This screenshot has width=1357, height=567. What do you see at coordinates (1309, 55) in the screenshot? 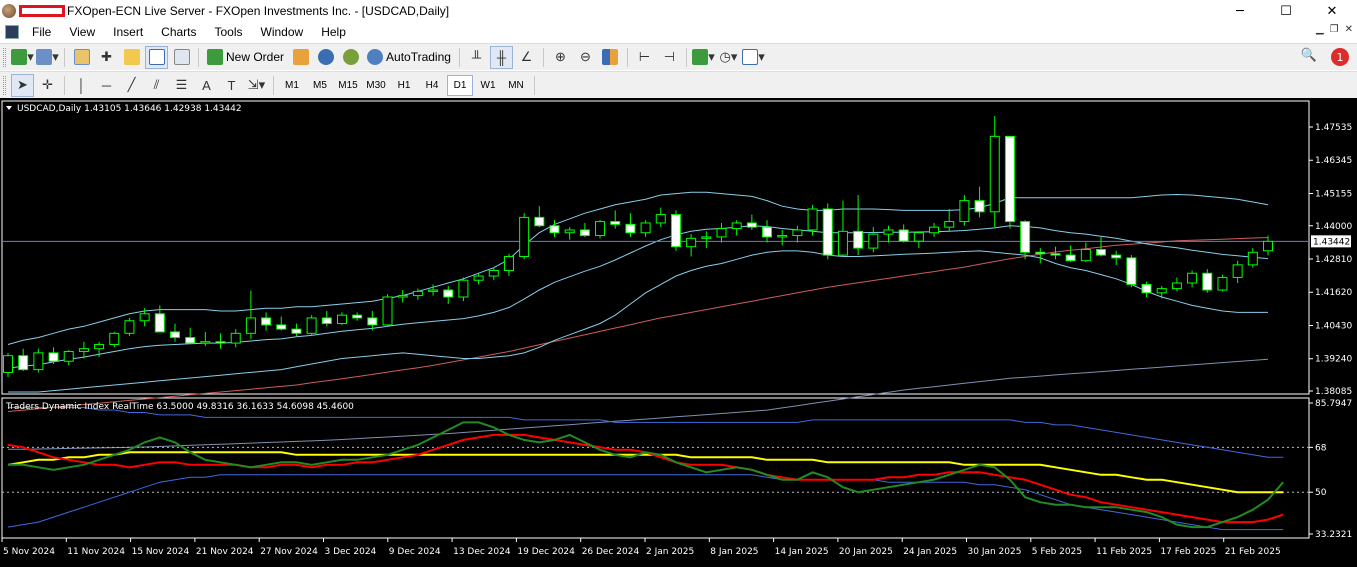
I see `search-icon: 🔍` at bounding box center [1309, 55].